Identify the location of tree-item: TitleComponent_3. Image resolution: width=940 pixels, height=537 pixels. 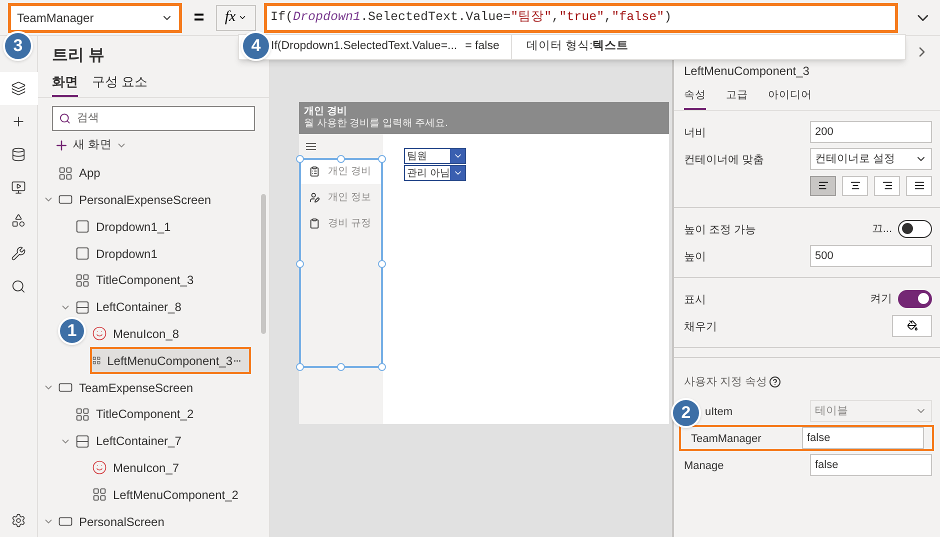
(134, 280).